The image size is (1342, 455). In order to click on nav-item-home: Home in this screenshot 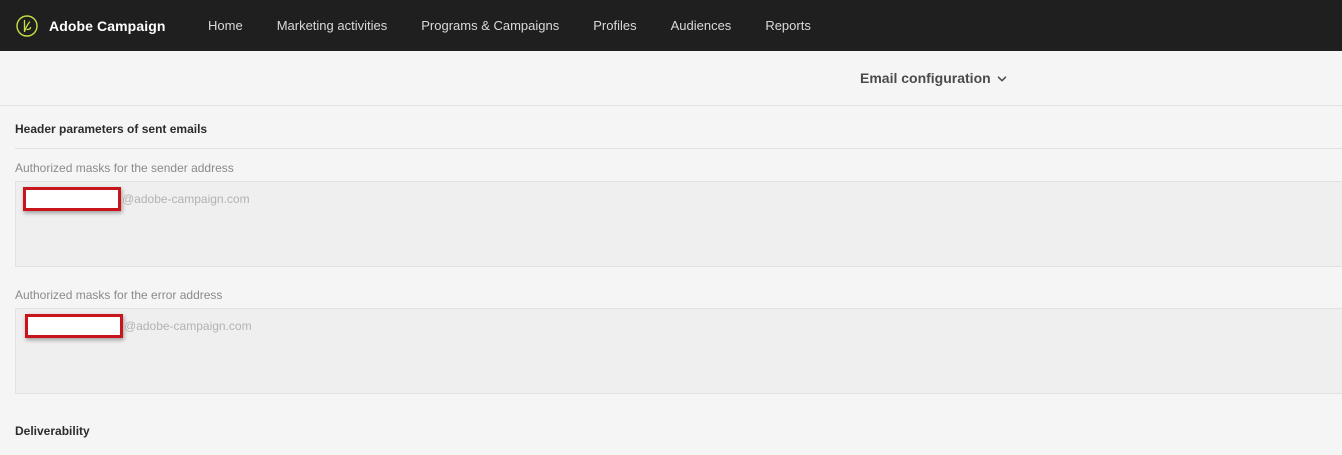, I will do `click(225, 25)`.